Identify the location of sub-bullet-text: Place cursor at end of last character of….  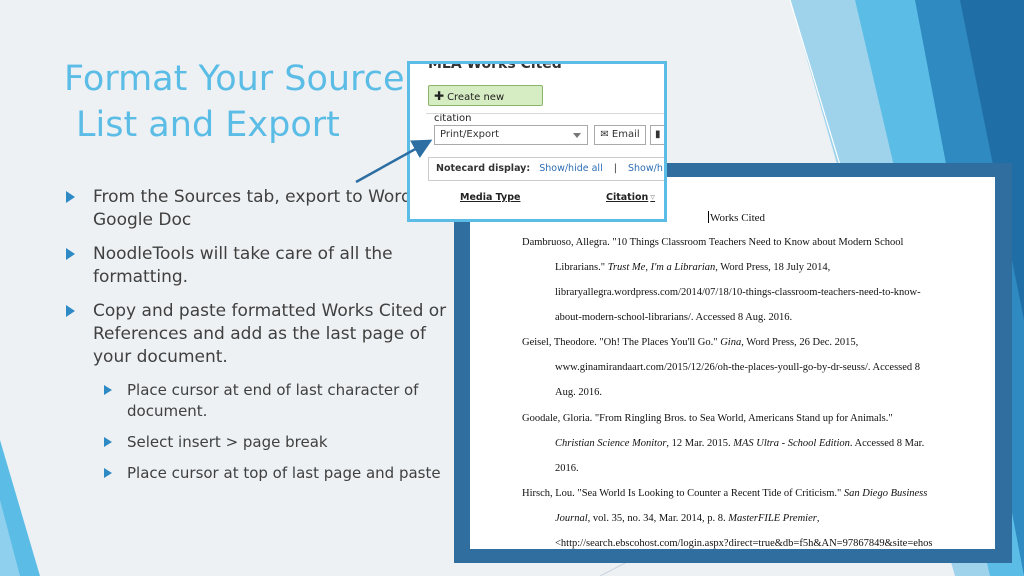
(273, 400).